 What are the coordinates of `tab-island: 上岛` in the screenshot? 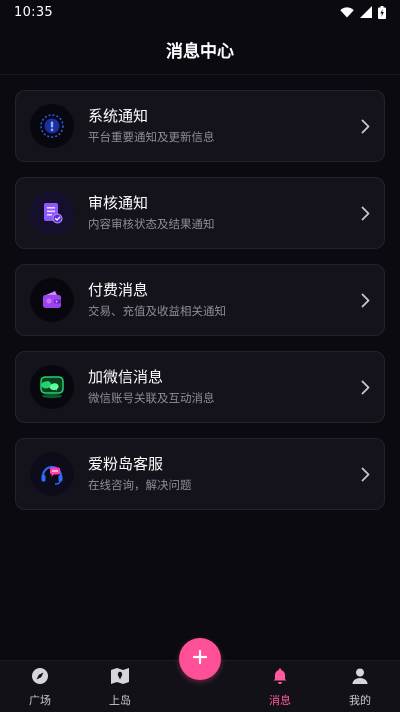 It's located at (120, 686).